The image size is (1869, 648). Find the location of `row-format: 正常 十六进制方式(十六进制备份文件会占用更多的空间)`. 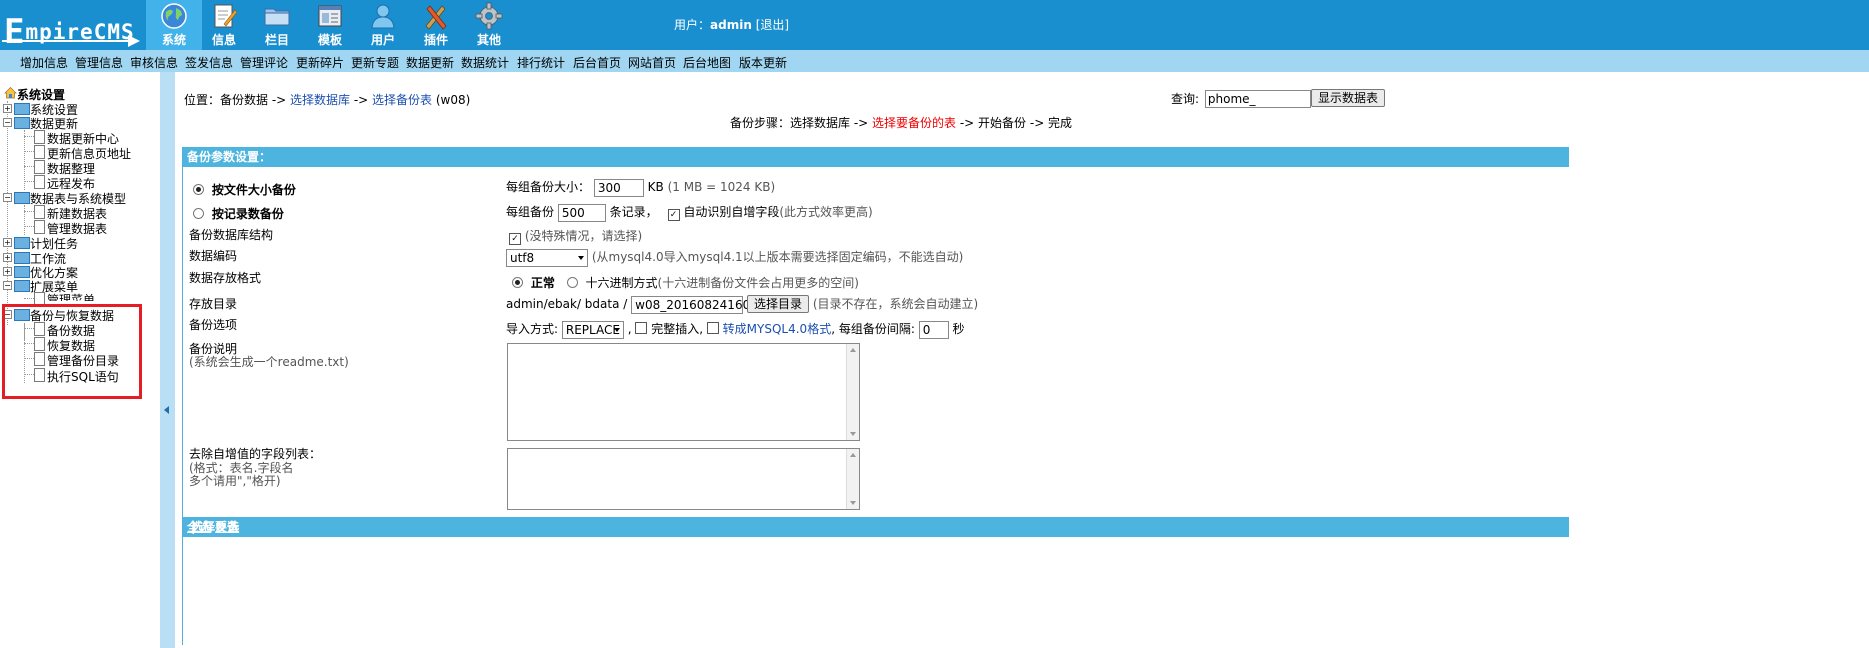

row-format: 正常 十六进制方式(十六进制备份文件会占用更多的空间) is located at coordinates (685, 282).